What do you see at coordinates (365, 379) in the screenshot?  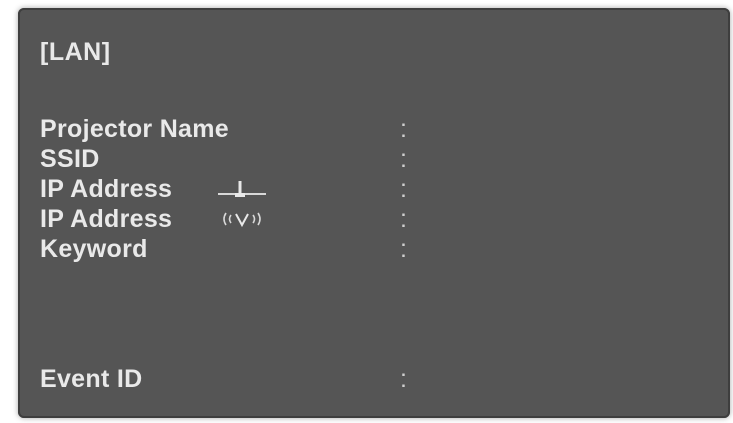 I see `event-id-row: Event ID :` at bounding box center [365, 379].